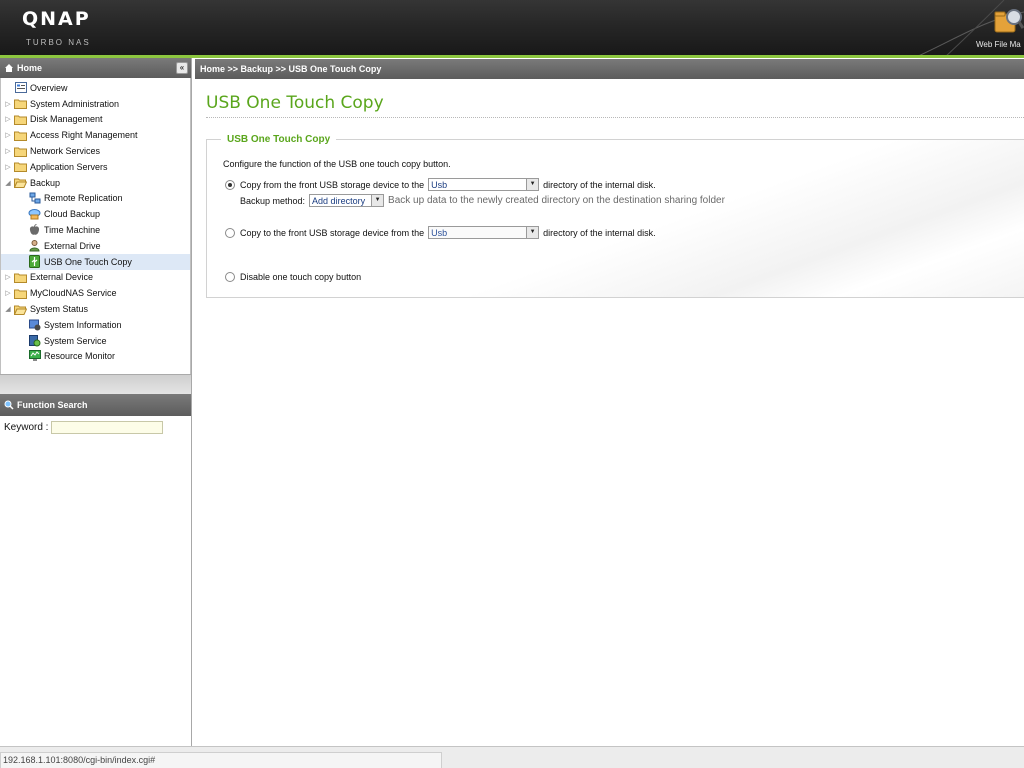  I want to click on function-search-header: Function Search, so click(95, 405).